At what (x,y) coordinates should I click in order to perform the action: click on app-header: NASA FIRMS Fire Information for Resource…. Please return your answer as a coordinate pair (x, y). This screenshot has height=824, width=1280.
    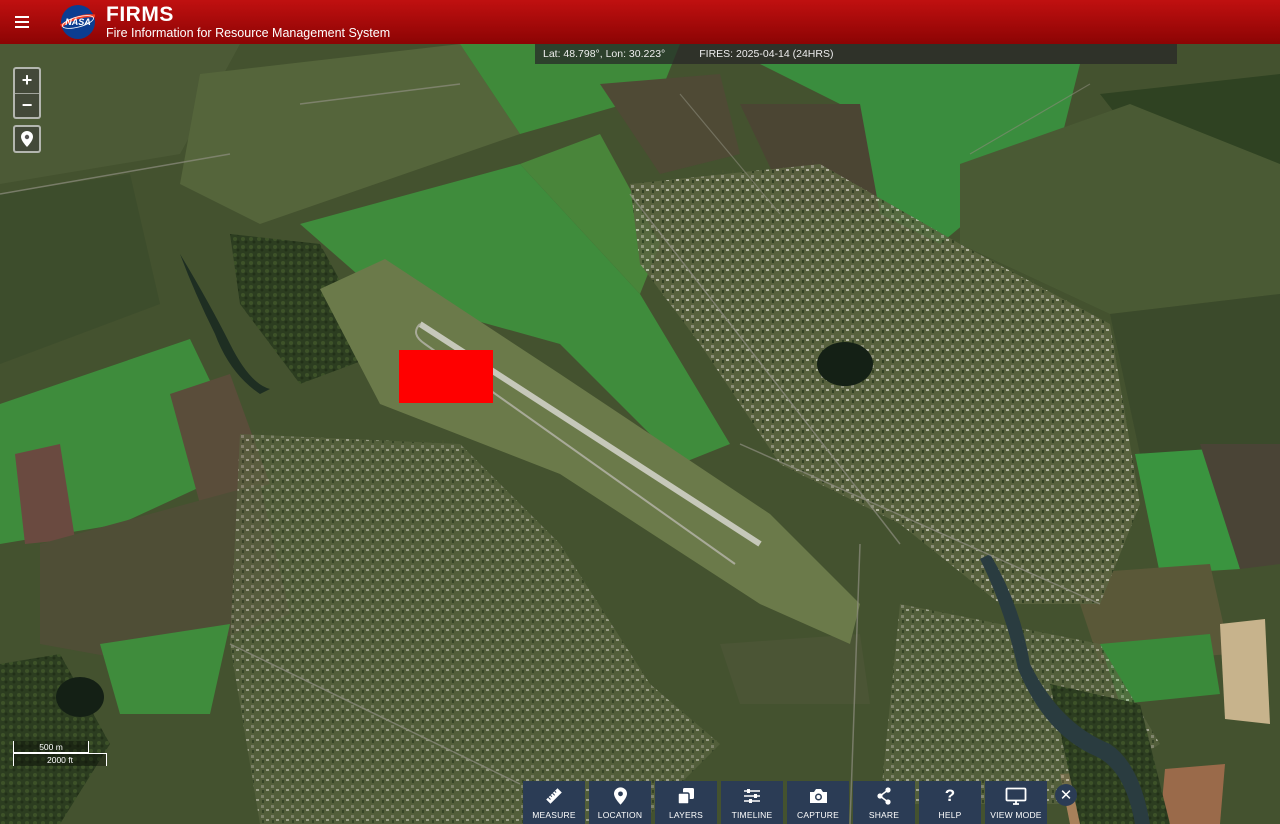
    Looking at the image, I should click on (640, 22).